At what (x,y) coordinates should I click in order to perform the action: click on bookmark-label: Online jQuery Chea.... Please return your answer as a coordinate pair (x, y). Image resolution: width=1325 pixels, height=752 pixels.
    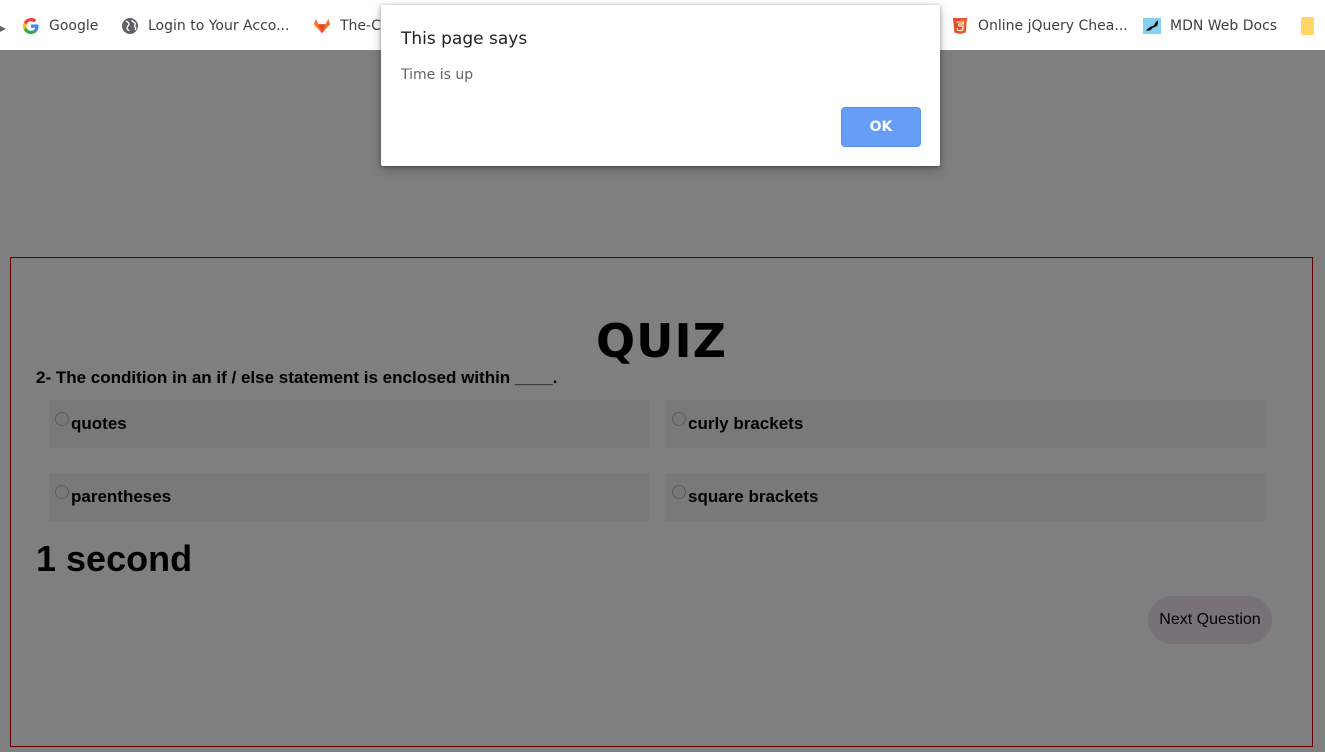
    Looking at the image, I should click on (1053, 26).